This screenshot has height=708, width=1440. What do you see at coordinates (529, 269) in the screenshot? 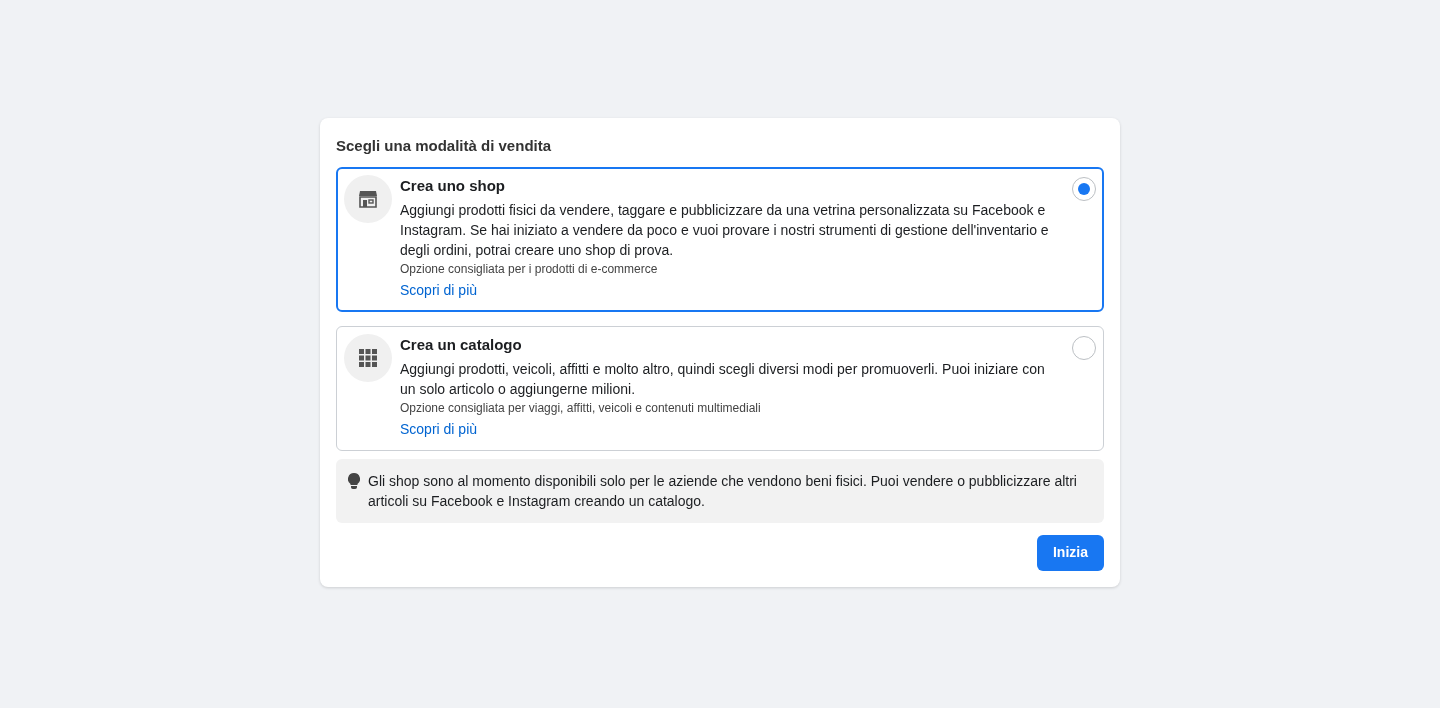
I see `option-note: Opzione consigliata per i prodotti di e-commerce` at bounding box center [529, 269].